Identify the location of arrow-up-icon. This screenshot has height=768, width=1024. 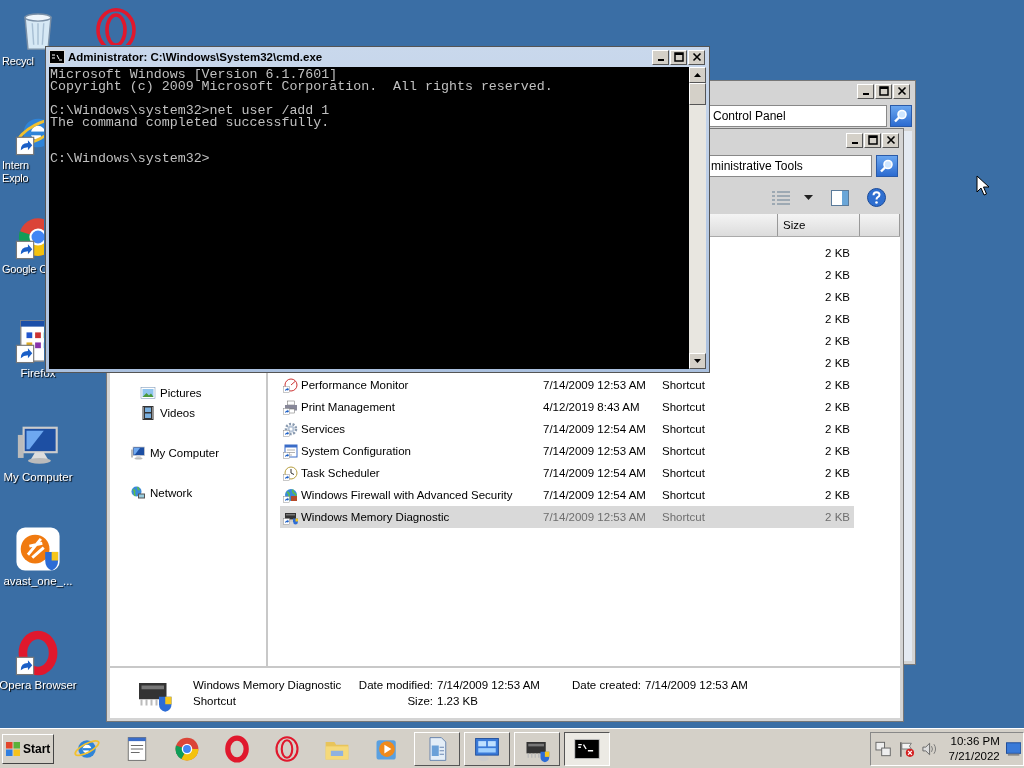
(697, 75).